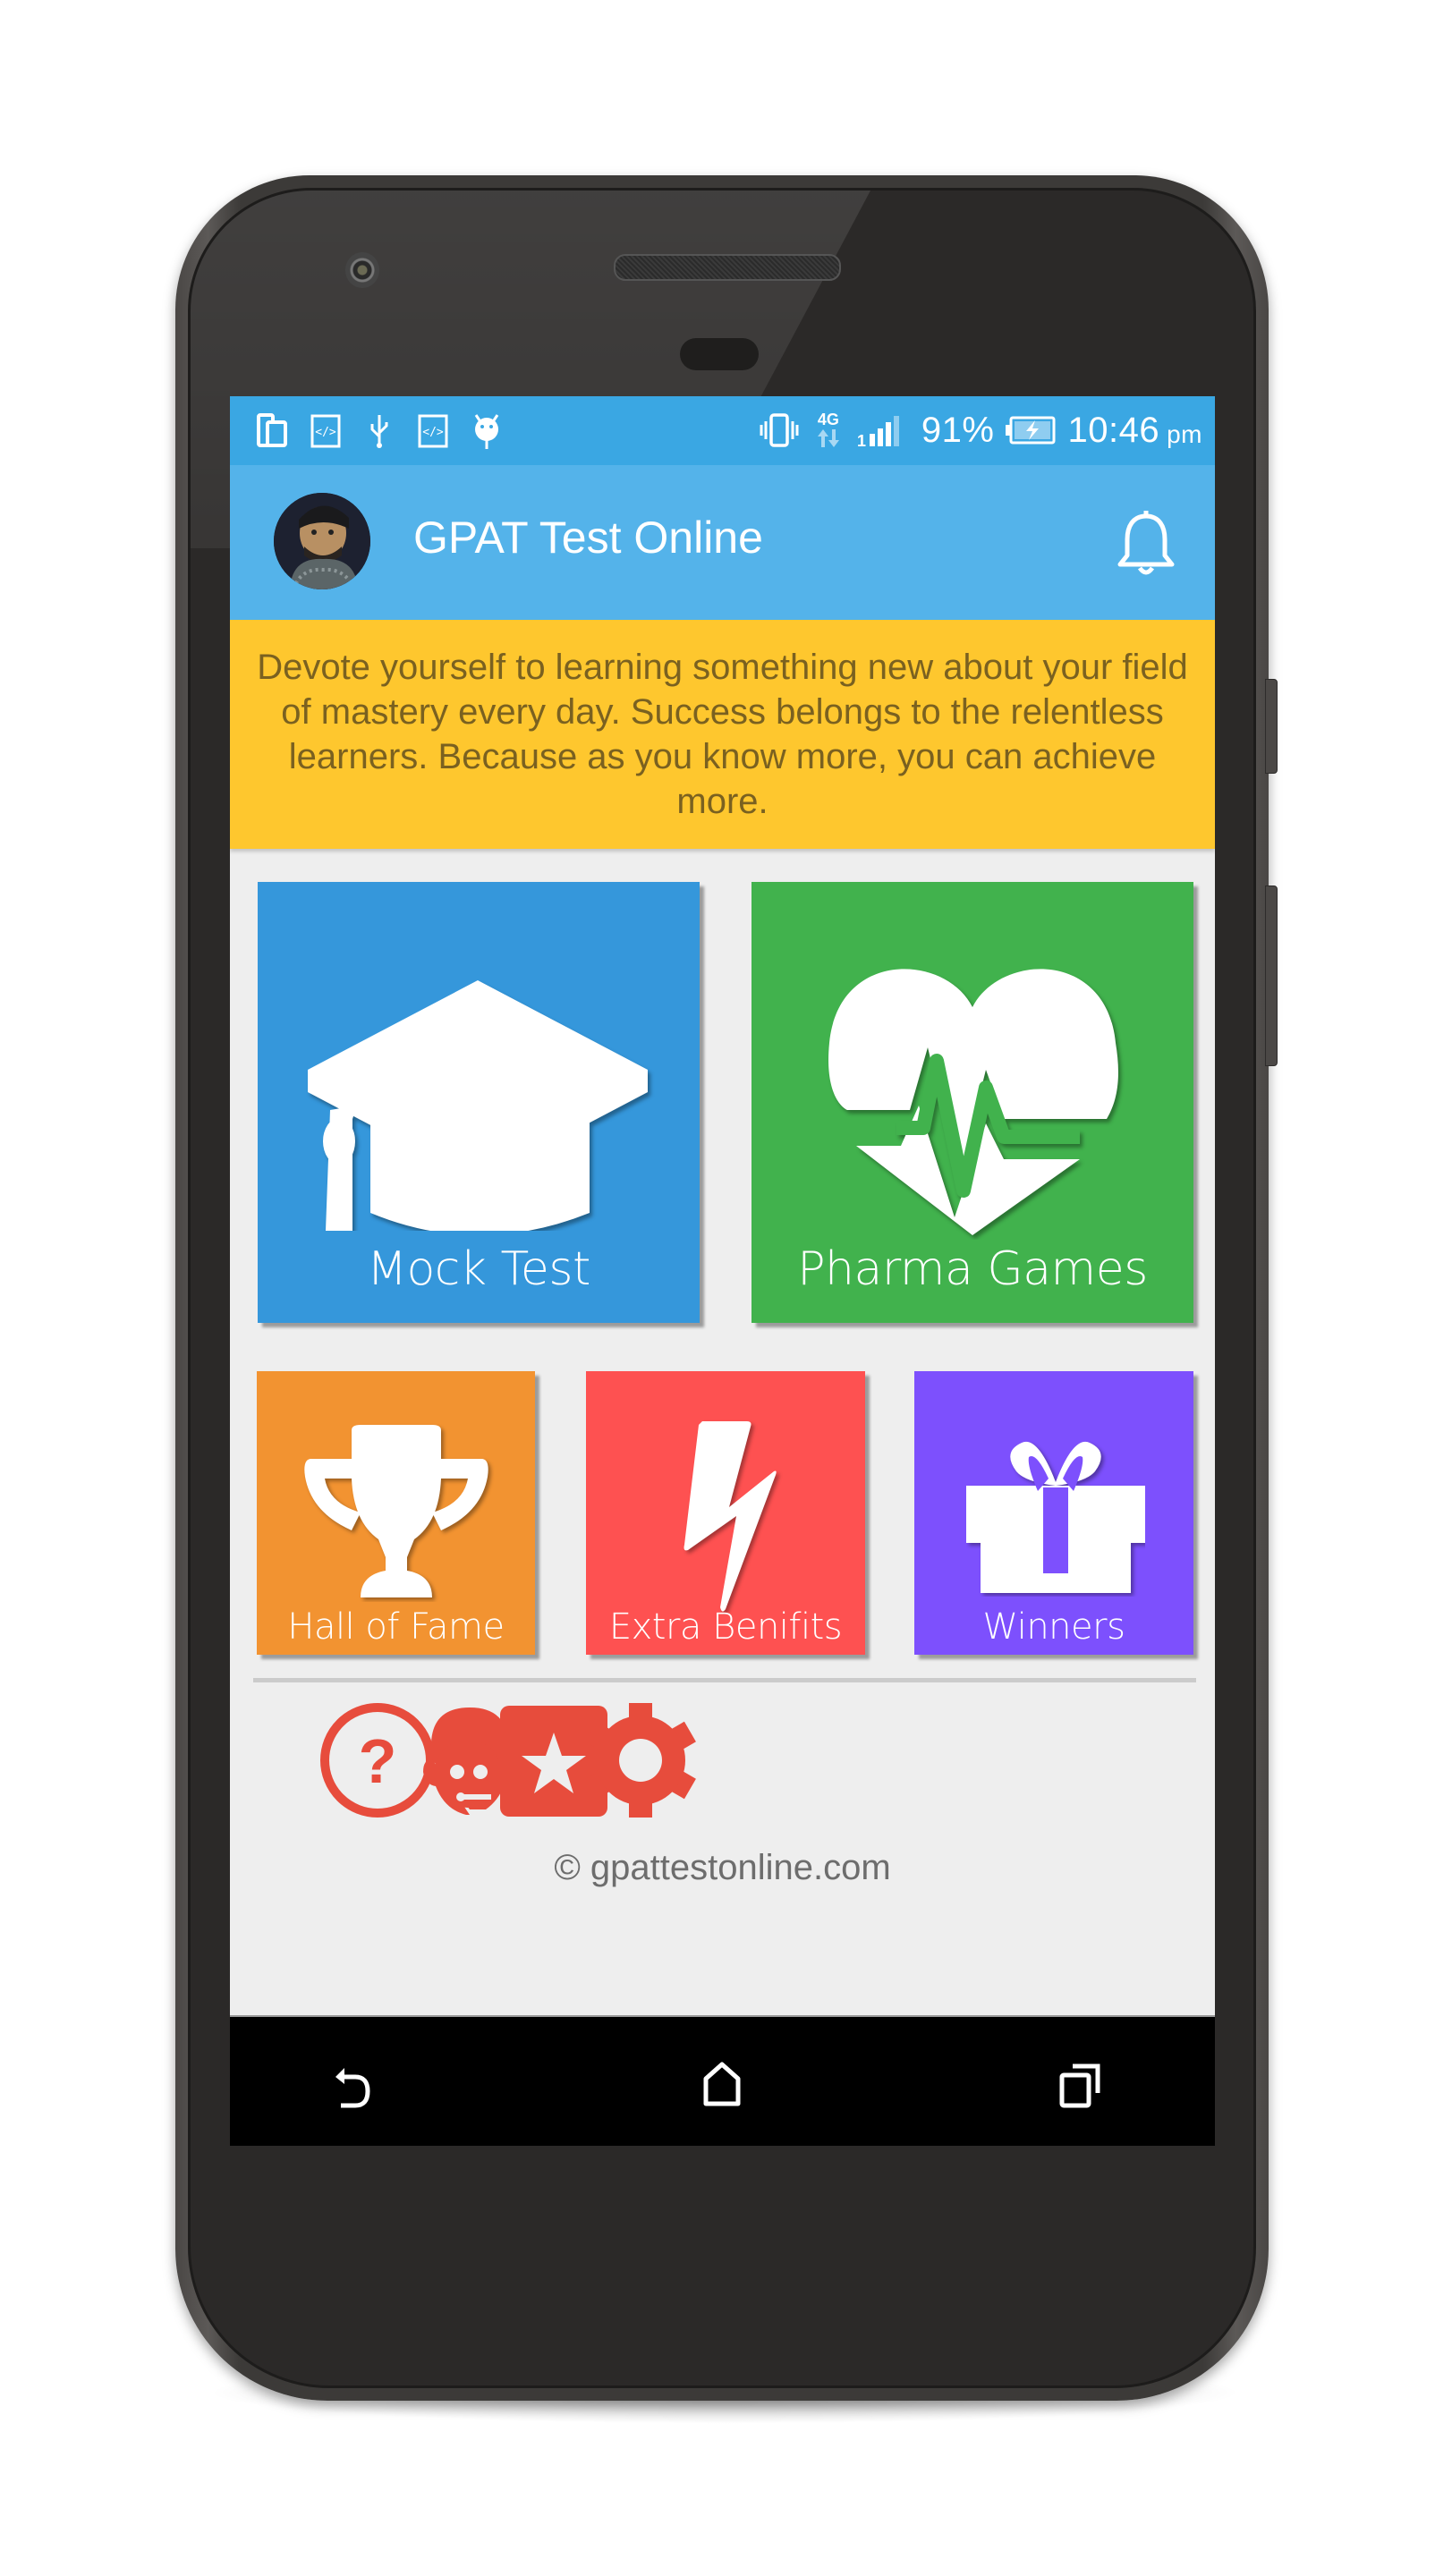 The height and width of the screenshot is (2576, 1452). I want to click on back-icon, so click(357, 2084).